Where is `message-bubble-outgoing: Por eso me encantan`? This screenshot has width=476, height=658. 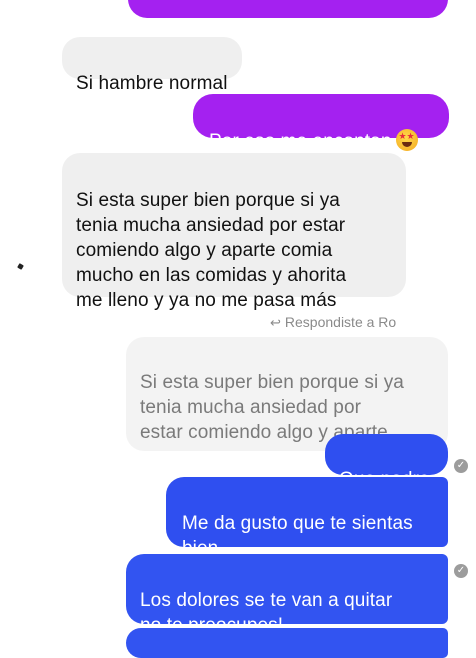
message-bubble-outgoing: Por eso me encantan is located at coordinates (321, 123).